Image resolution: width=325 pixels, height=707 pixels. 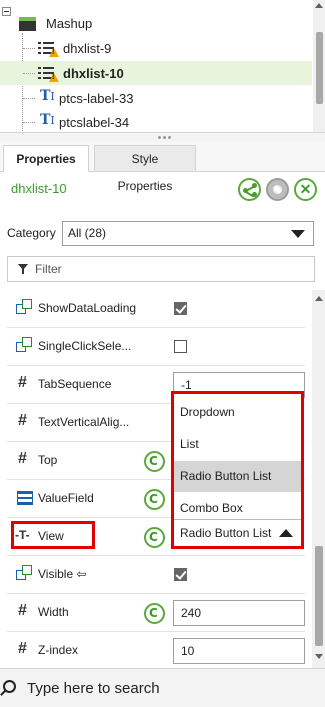 What do you see at coordinates (156, 575) in the screenshot?
I see `property-row-visible: Visible ⇦` at bounding box center [156, 575].